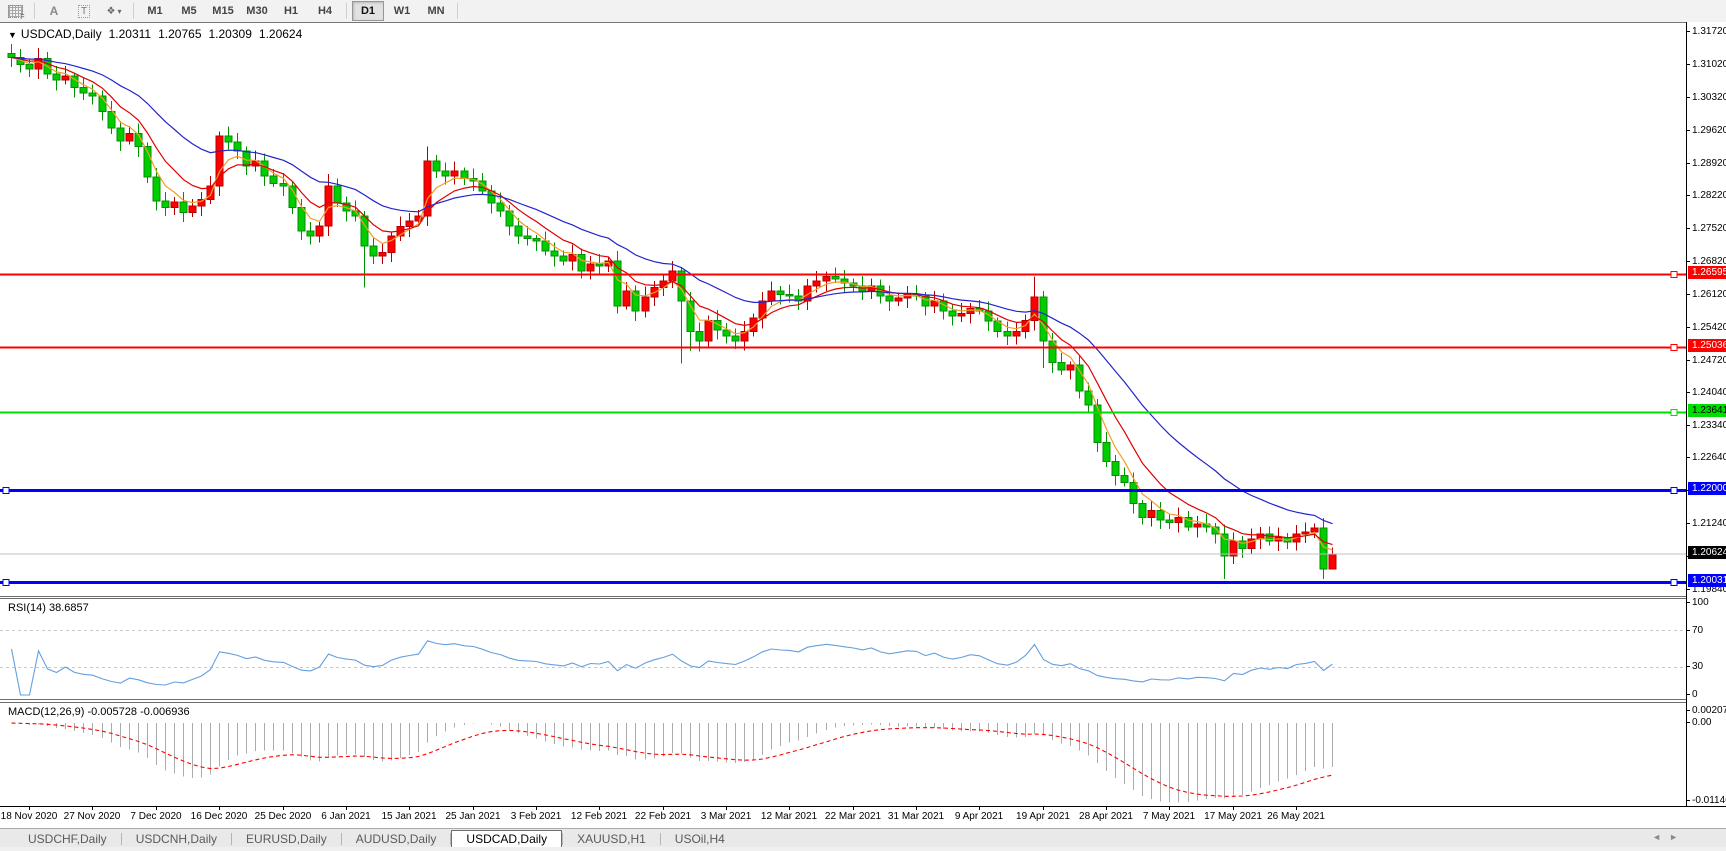  Describe the element at coordinates (1706, 458) in the screenshot. I see `price-tick: 1.22640` at that location.